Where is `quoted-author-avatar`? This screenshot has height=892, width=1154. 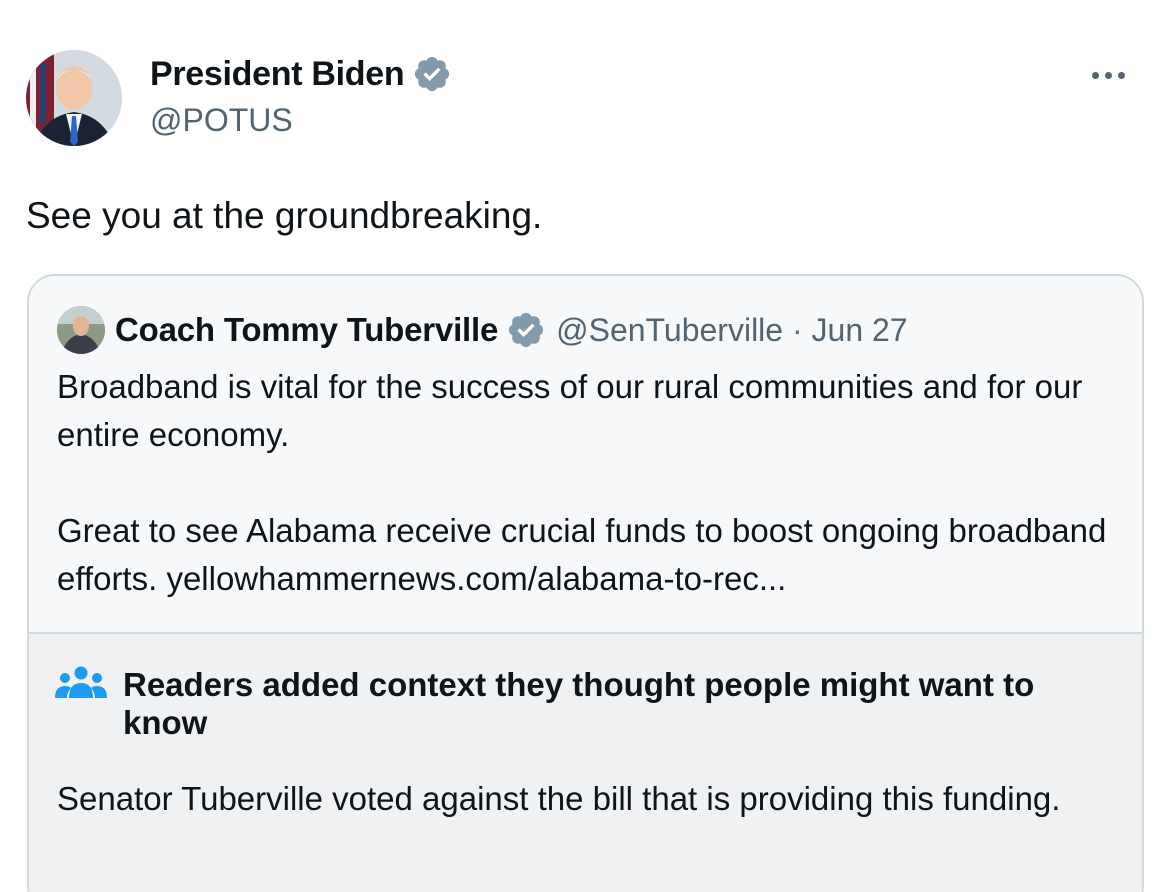
quoted-author-avatar is located at coordinates (81, 330).